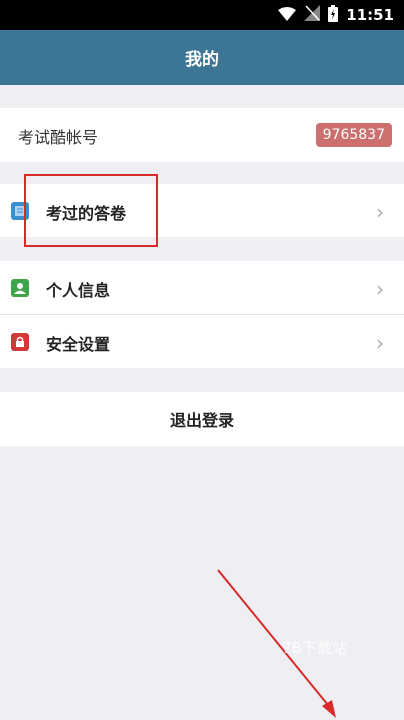 The height and width of the screenshot is (720, 404). Describe the element at coordinates (314, 648) in the screenshot. I see `watermark: 7B下载站` at that location.